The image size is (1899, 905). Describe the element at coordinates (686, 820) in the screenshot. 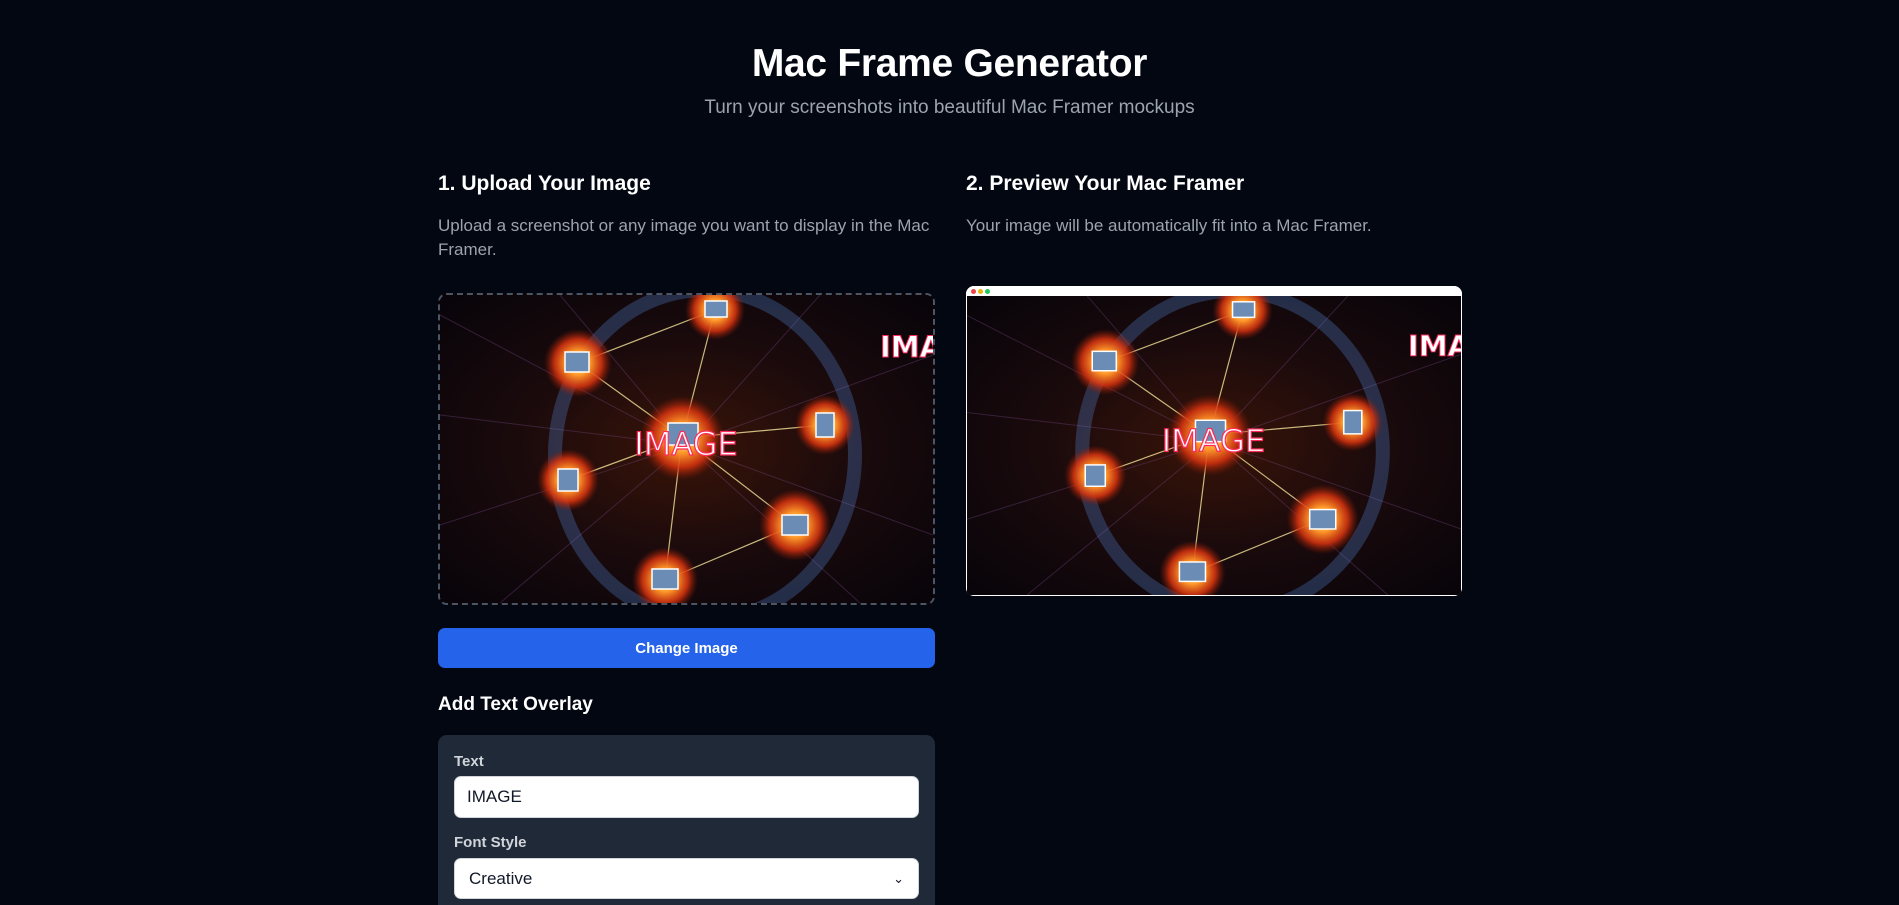

I see `text-overlay-panel: Text Font Style Creative ⌄` at that location.